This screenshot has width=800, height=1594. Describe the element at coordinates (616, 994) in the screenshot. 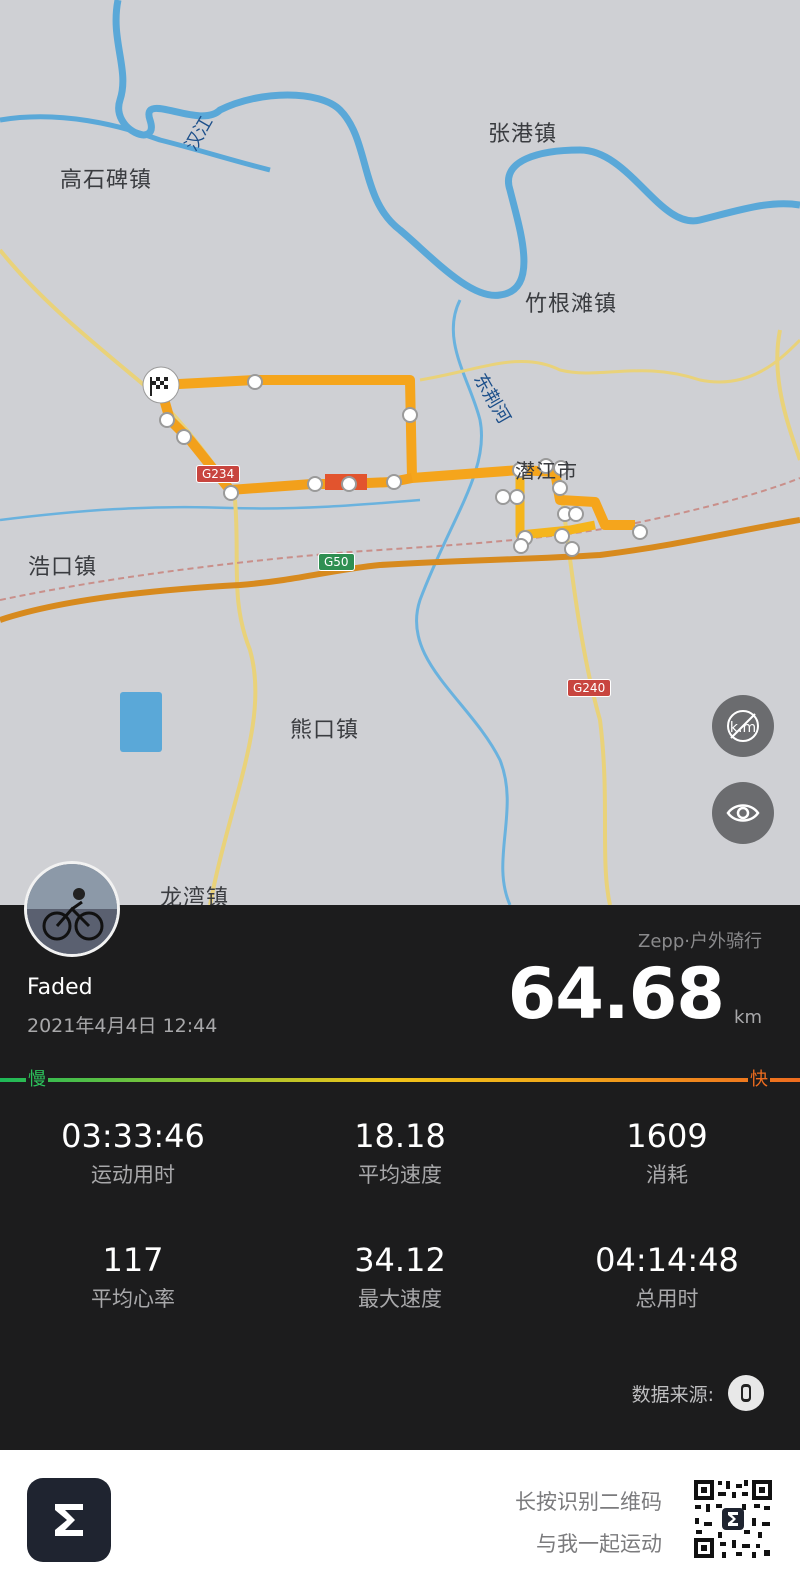

I see `distance-value: 64.68` at that location.